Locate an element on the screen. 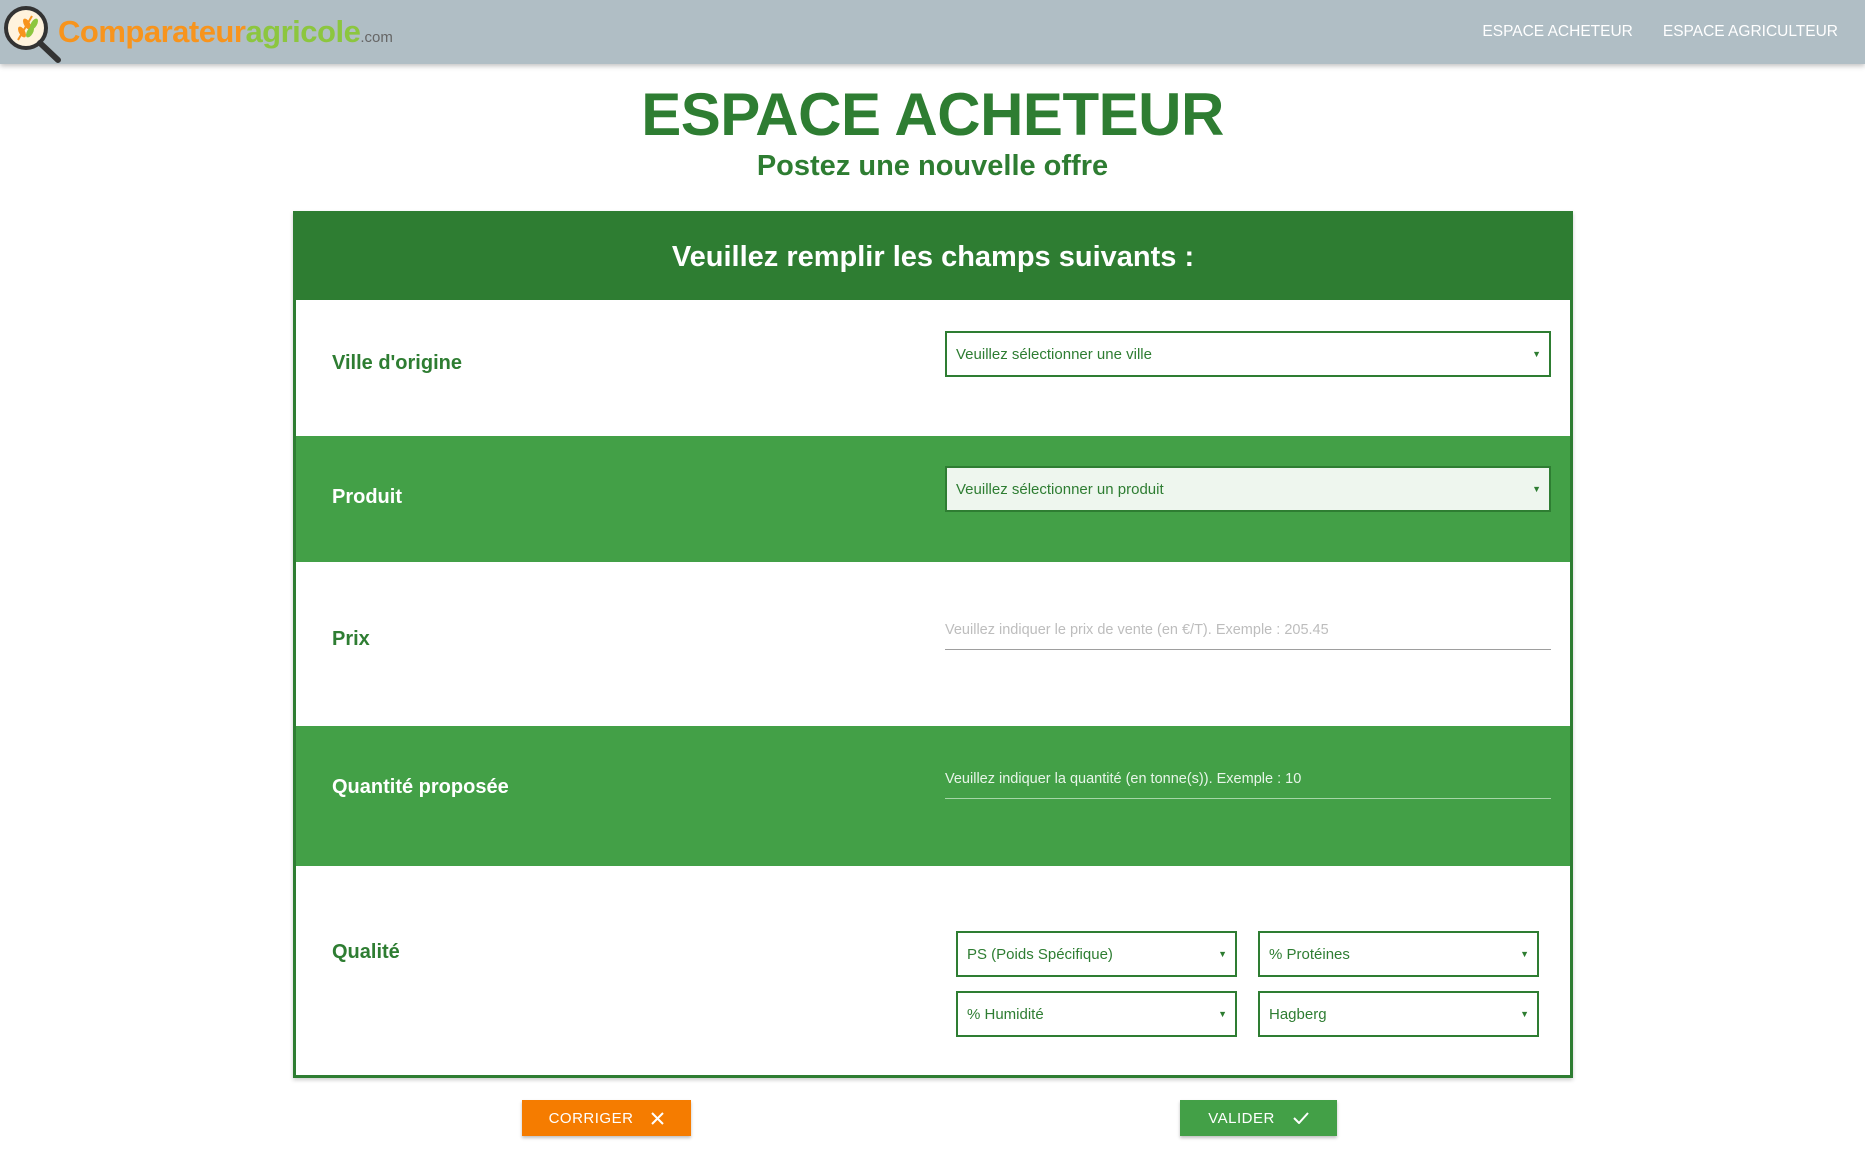 This screenshot has width=1865, height=1156. product-select-value: Veuillez sélectionner un produit is located at coordinates (1060, 489).